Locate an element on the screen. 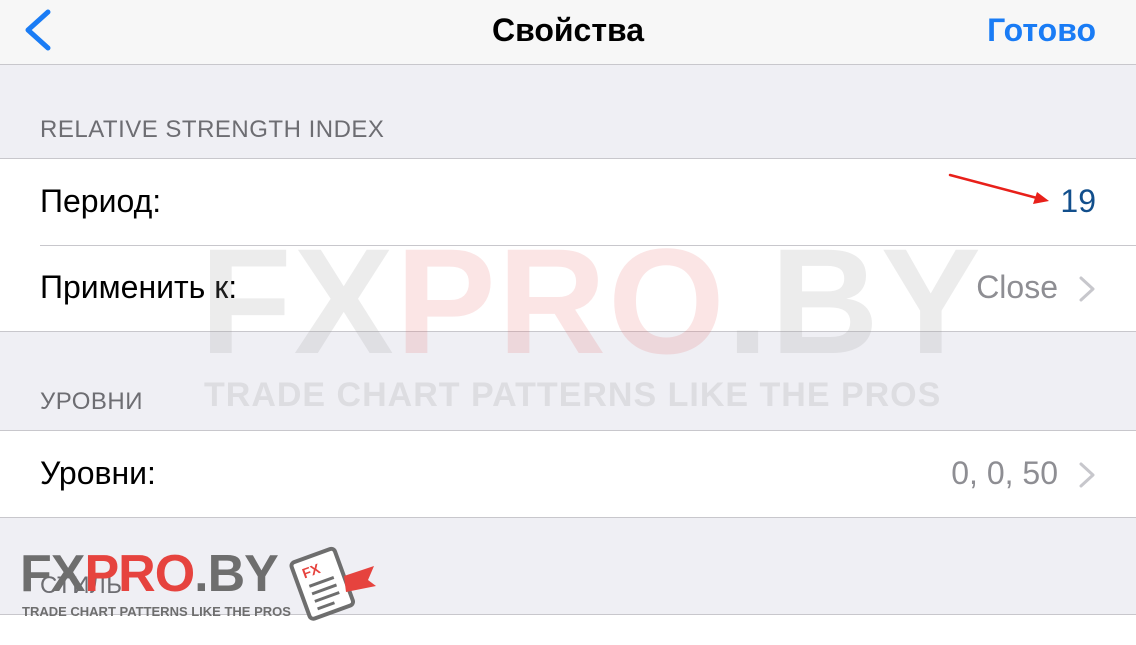  row-levels: Уровни: 0, 0, 50 is located at coordinates (568, 474).